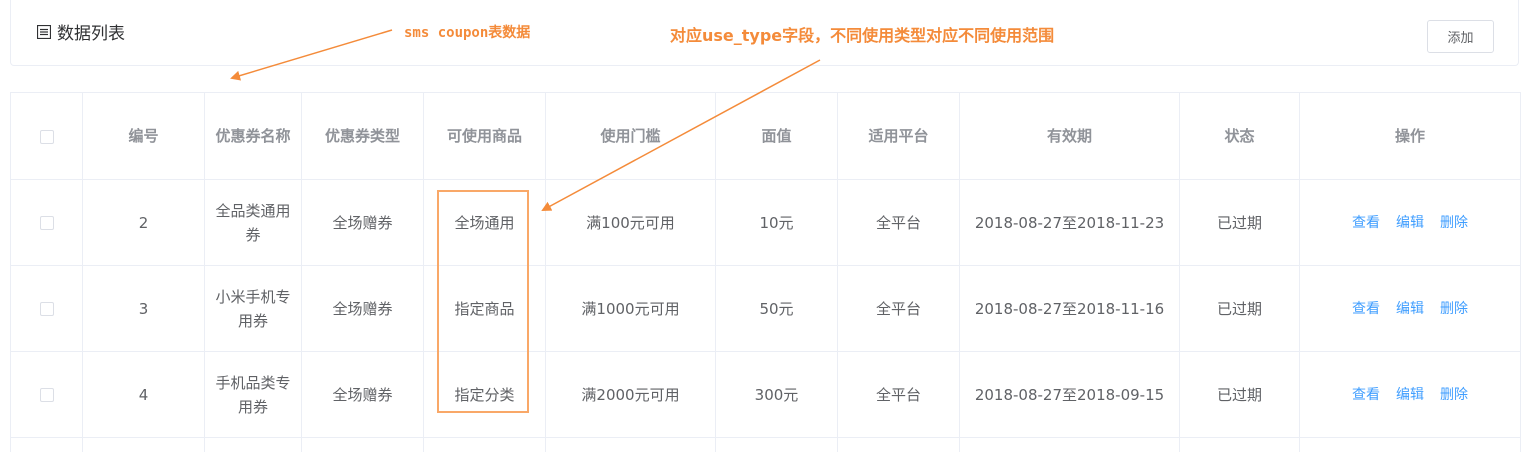 The image size is (1530, 468). I want to click on cell-goods: 全场通用, so click(484, 222).